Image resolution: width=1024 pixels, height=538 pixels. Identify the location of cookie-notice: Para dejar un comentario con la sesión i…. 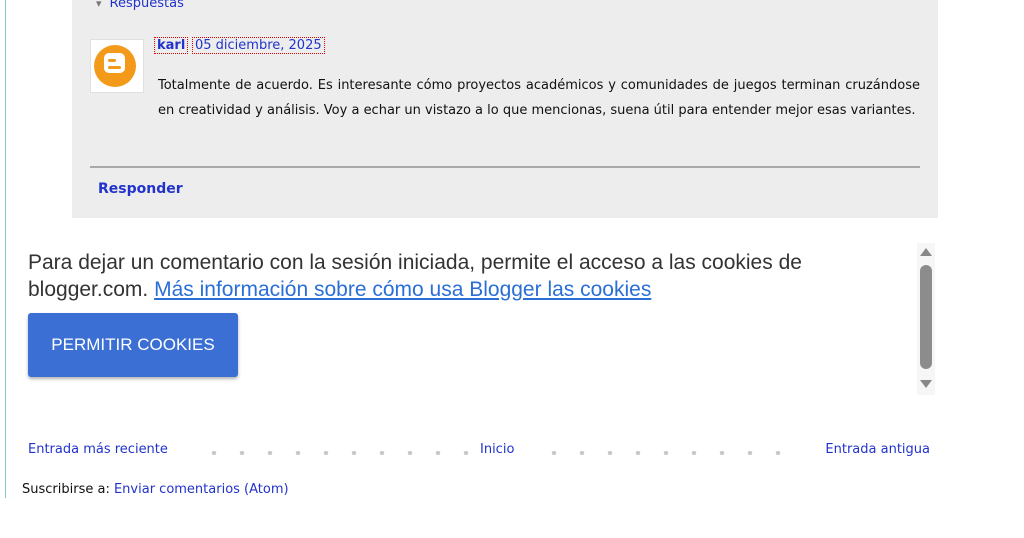
(463, 276).